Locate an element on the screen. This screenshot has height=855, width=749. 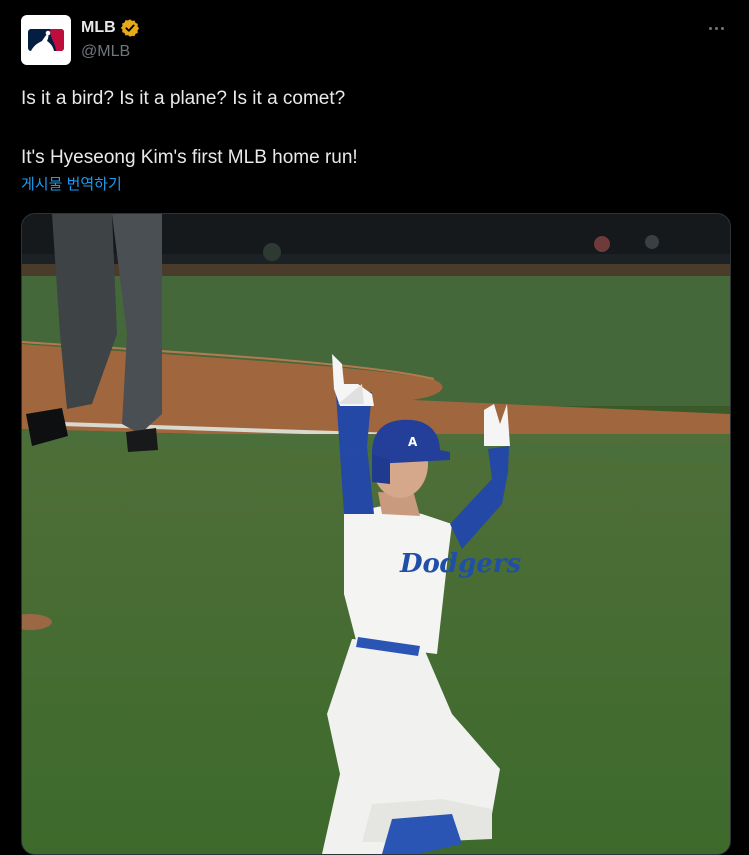
translate-post-link: 게시물 번역하기 is located at coordinates (71, 185).